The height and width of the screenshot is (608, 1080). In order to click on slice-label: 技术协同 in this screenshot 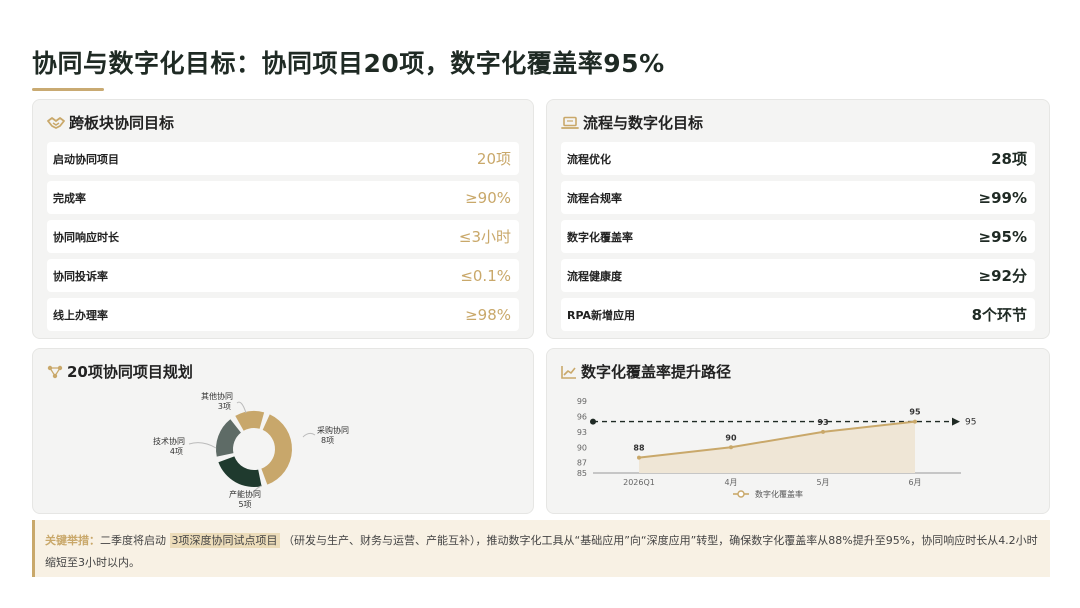, I will do `click(169, 441)`.